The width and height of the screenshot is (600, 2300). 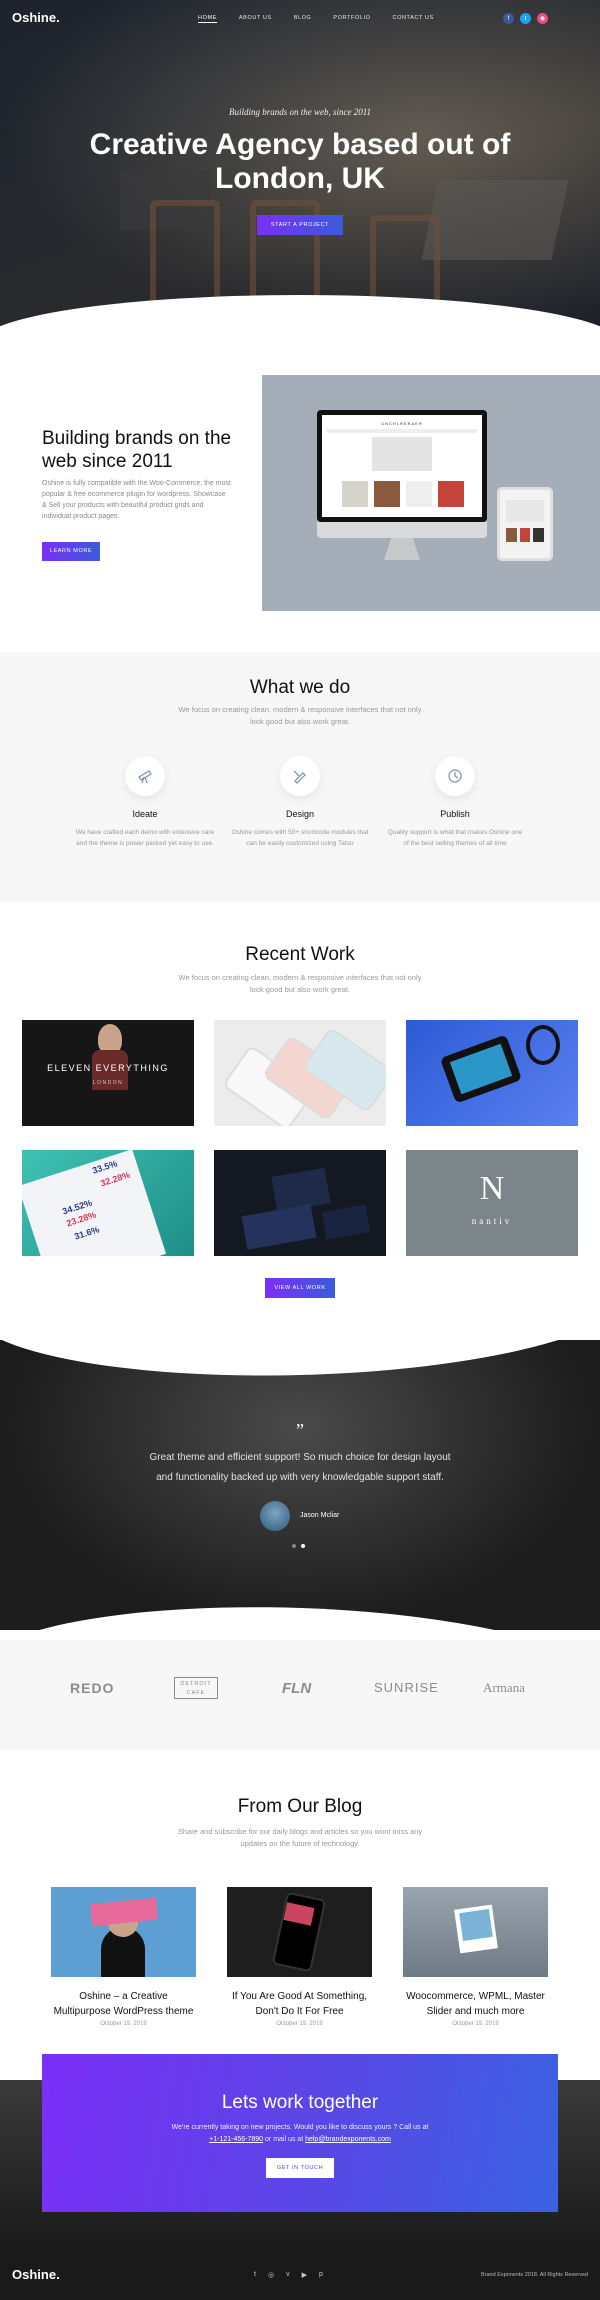 I want to click on portfolio-item: 33.5% 32.28% 34.52% 23.28% 31.6%, so click(x=108, y=1203).